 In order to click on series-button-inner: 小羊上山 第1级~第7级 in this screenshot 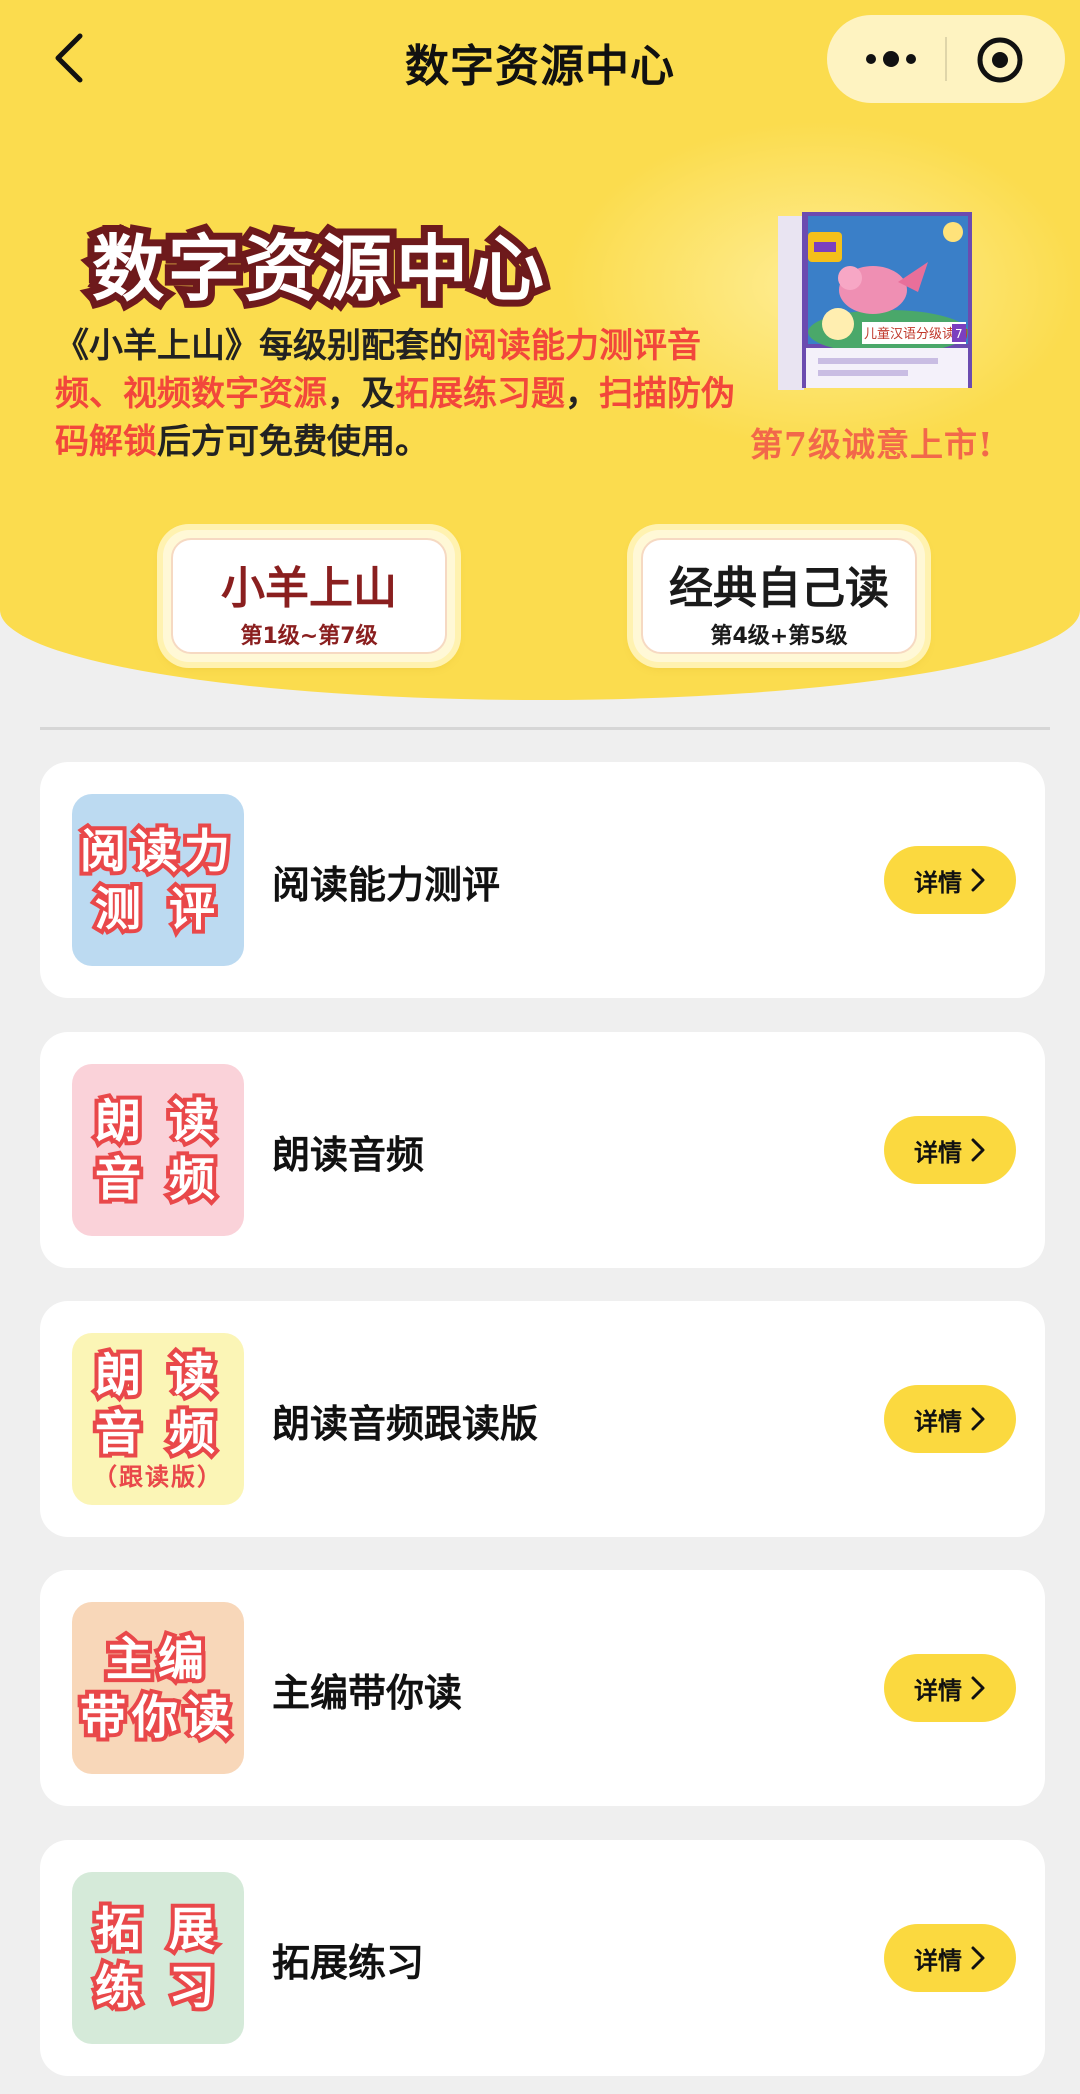, I will do `click(309, 596)`.